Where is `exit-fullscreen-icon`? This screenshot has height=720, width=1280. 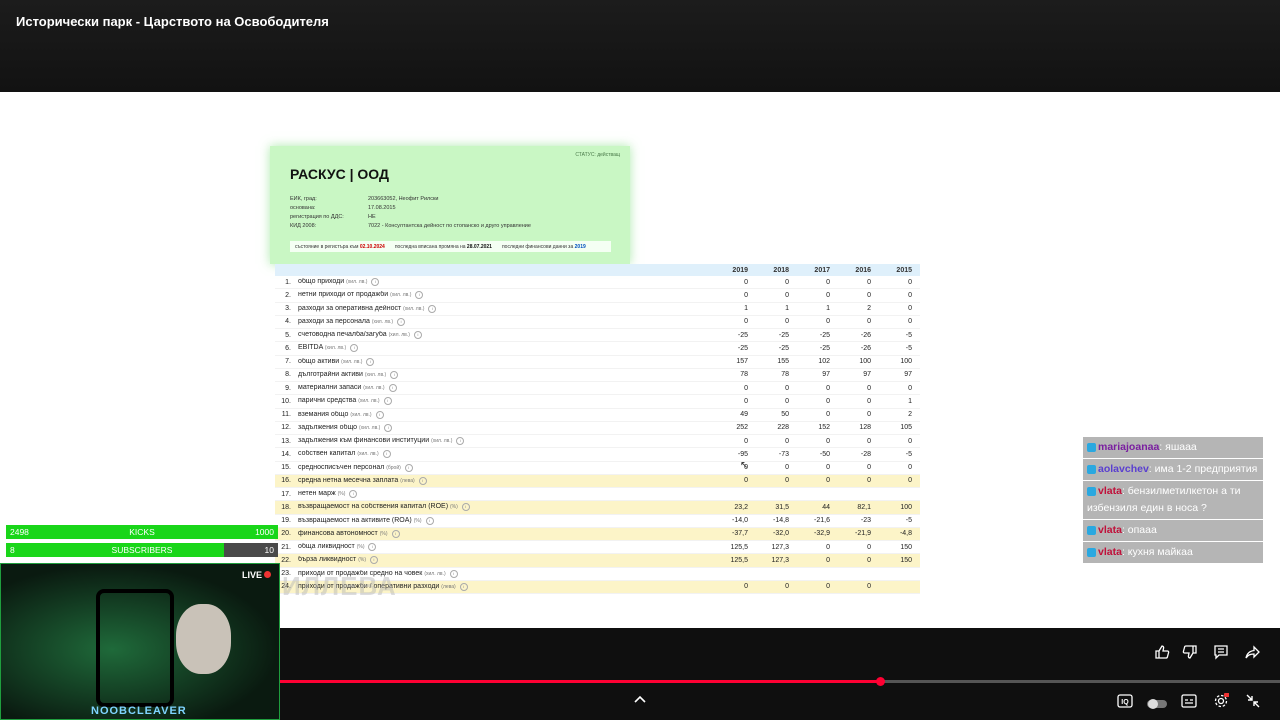 exit-fullscreen-icon is located at coordinates (1253, 702).